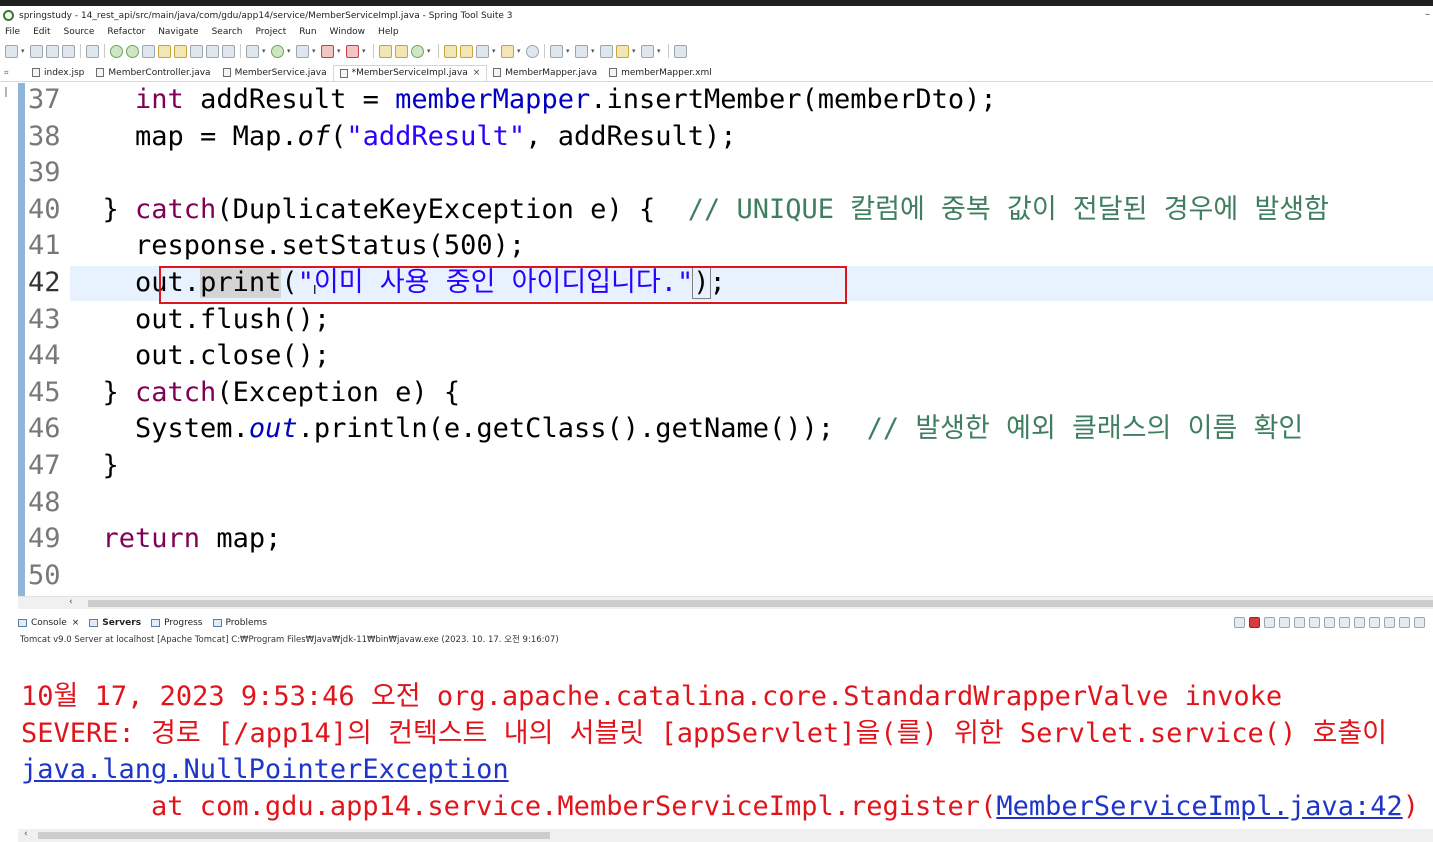 This screenshot has width=1433, height=842. What do you see at coordinates (15, 73) in the screenshot?
I see `tab-list-icon: ⌗` at bounding box center [15, 73].